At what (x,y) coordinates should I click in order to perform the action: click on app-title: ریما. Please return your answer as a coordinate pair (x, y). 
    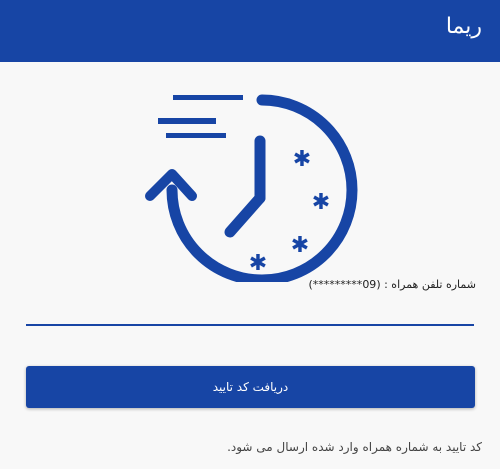
    Looking at the image, I should click on (463, 26).